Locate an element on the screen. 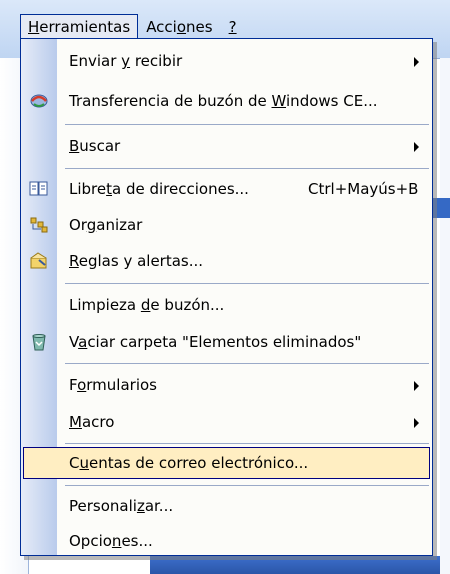  menu-herramientas: Herramientas is located at coordinates (79, 26).